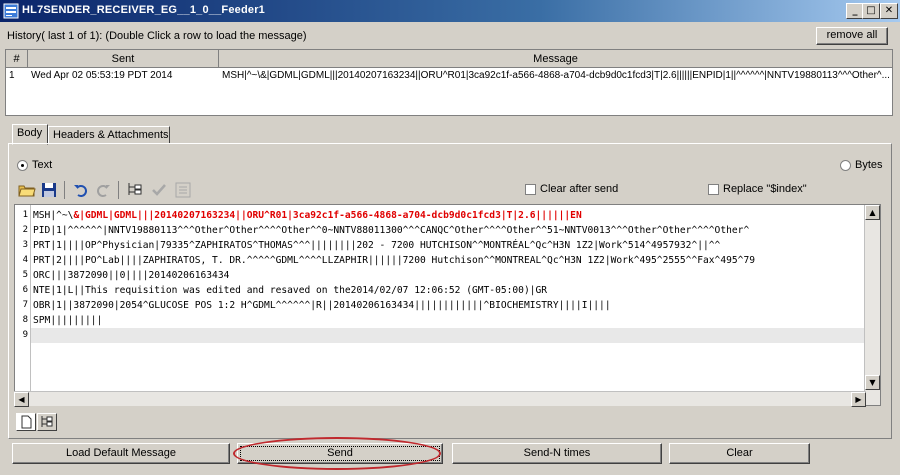 Image resolution: width=900 pixels, height=475 pixels. I want to click on send-button: Send, so click(340, 453).